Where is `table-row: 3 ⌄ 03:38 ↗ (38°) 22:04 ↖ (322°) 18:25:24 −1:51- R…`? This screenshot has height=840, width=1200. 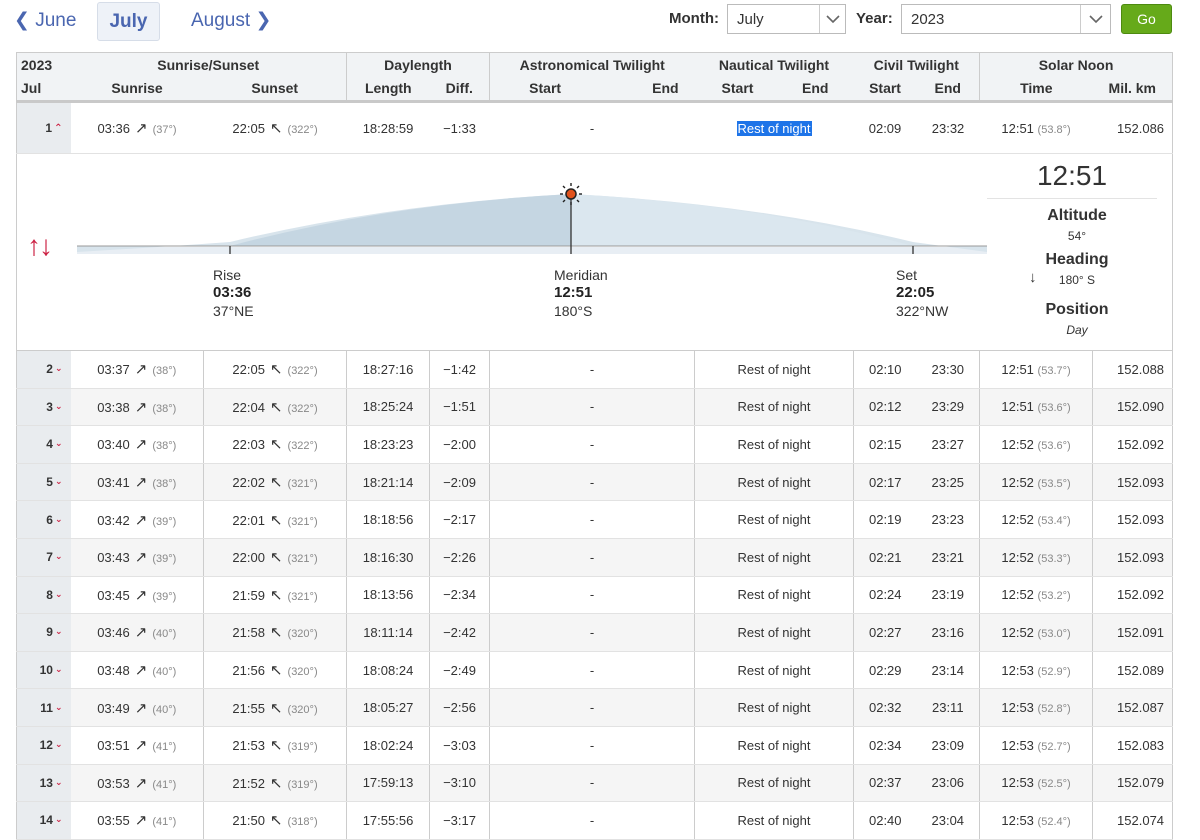 table-row: 3 ⌄ 03:38 ↗ (38°) 22:04 ↖ (322°) 18:25:24 −1:51- R… is located at coordinates (595, 407).